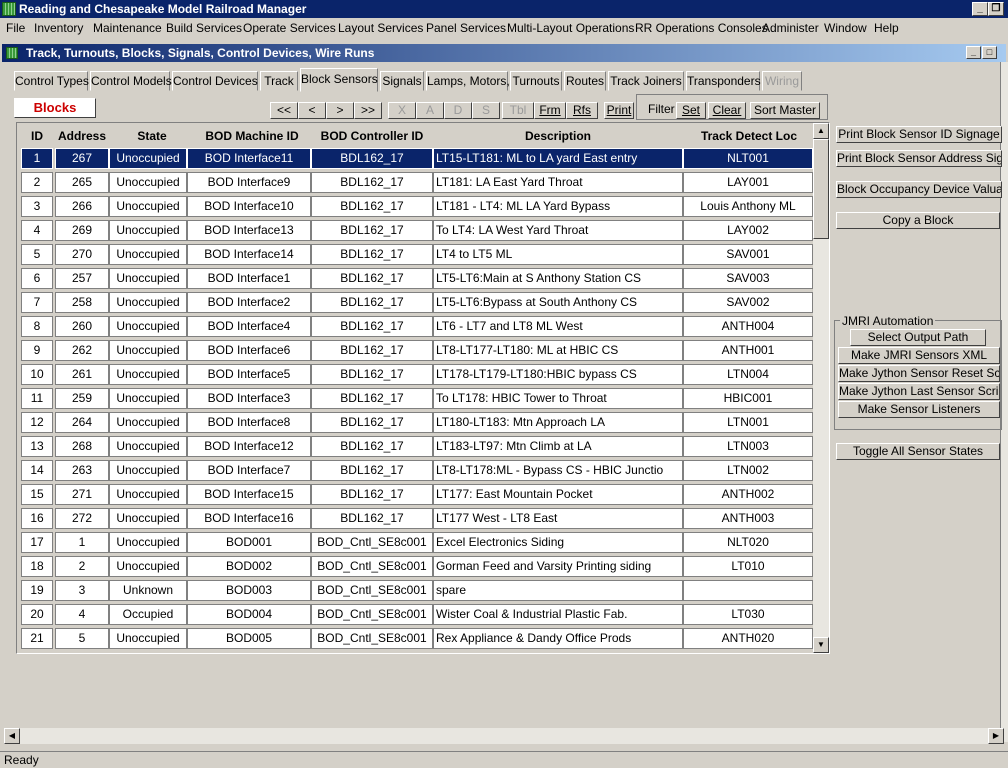 Image resolution: width=1008 pixels, height=768 pixels. Describe the element at coordinates (989, 52) in the screenshot. I see `child-maximize-icon: □` at that location.